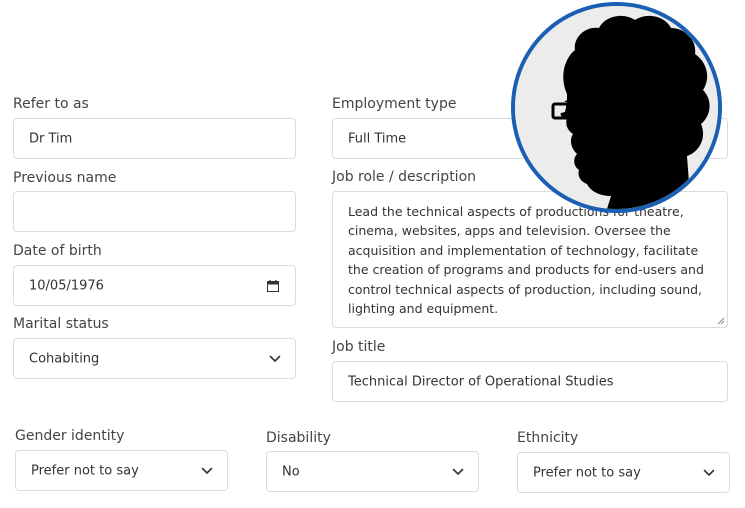 The width and height of the screenshot is (745, 508). I want to click on profile-silhouette-image, so click(616, 107).